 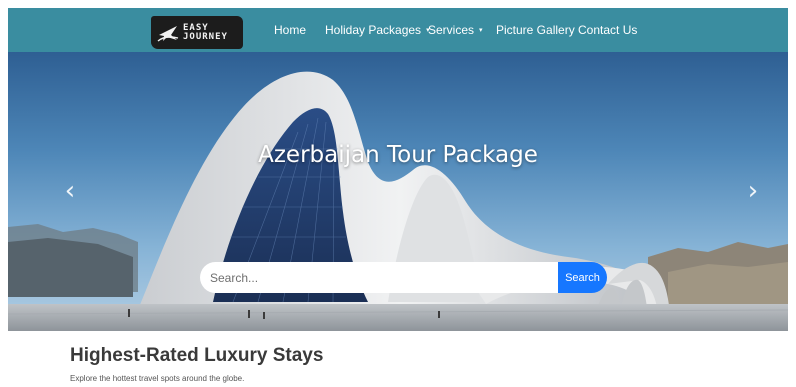 What do you see at coordinates (373, 30) in the screenshot?
I see `nav-item-label: Holiday Packages` at bounding box center [373, 30].